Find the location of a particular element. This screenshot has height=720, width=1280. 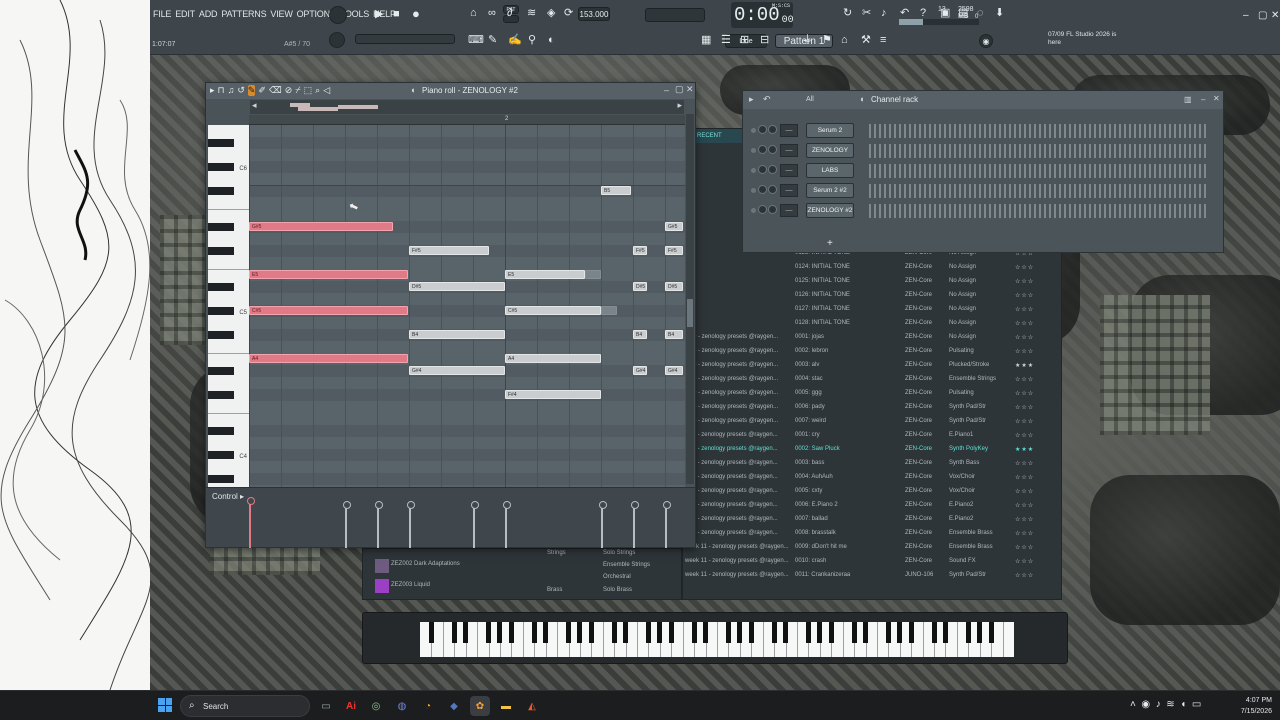

stop-icon: ■ is located at coordinates (396, 14).